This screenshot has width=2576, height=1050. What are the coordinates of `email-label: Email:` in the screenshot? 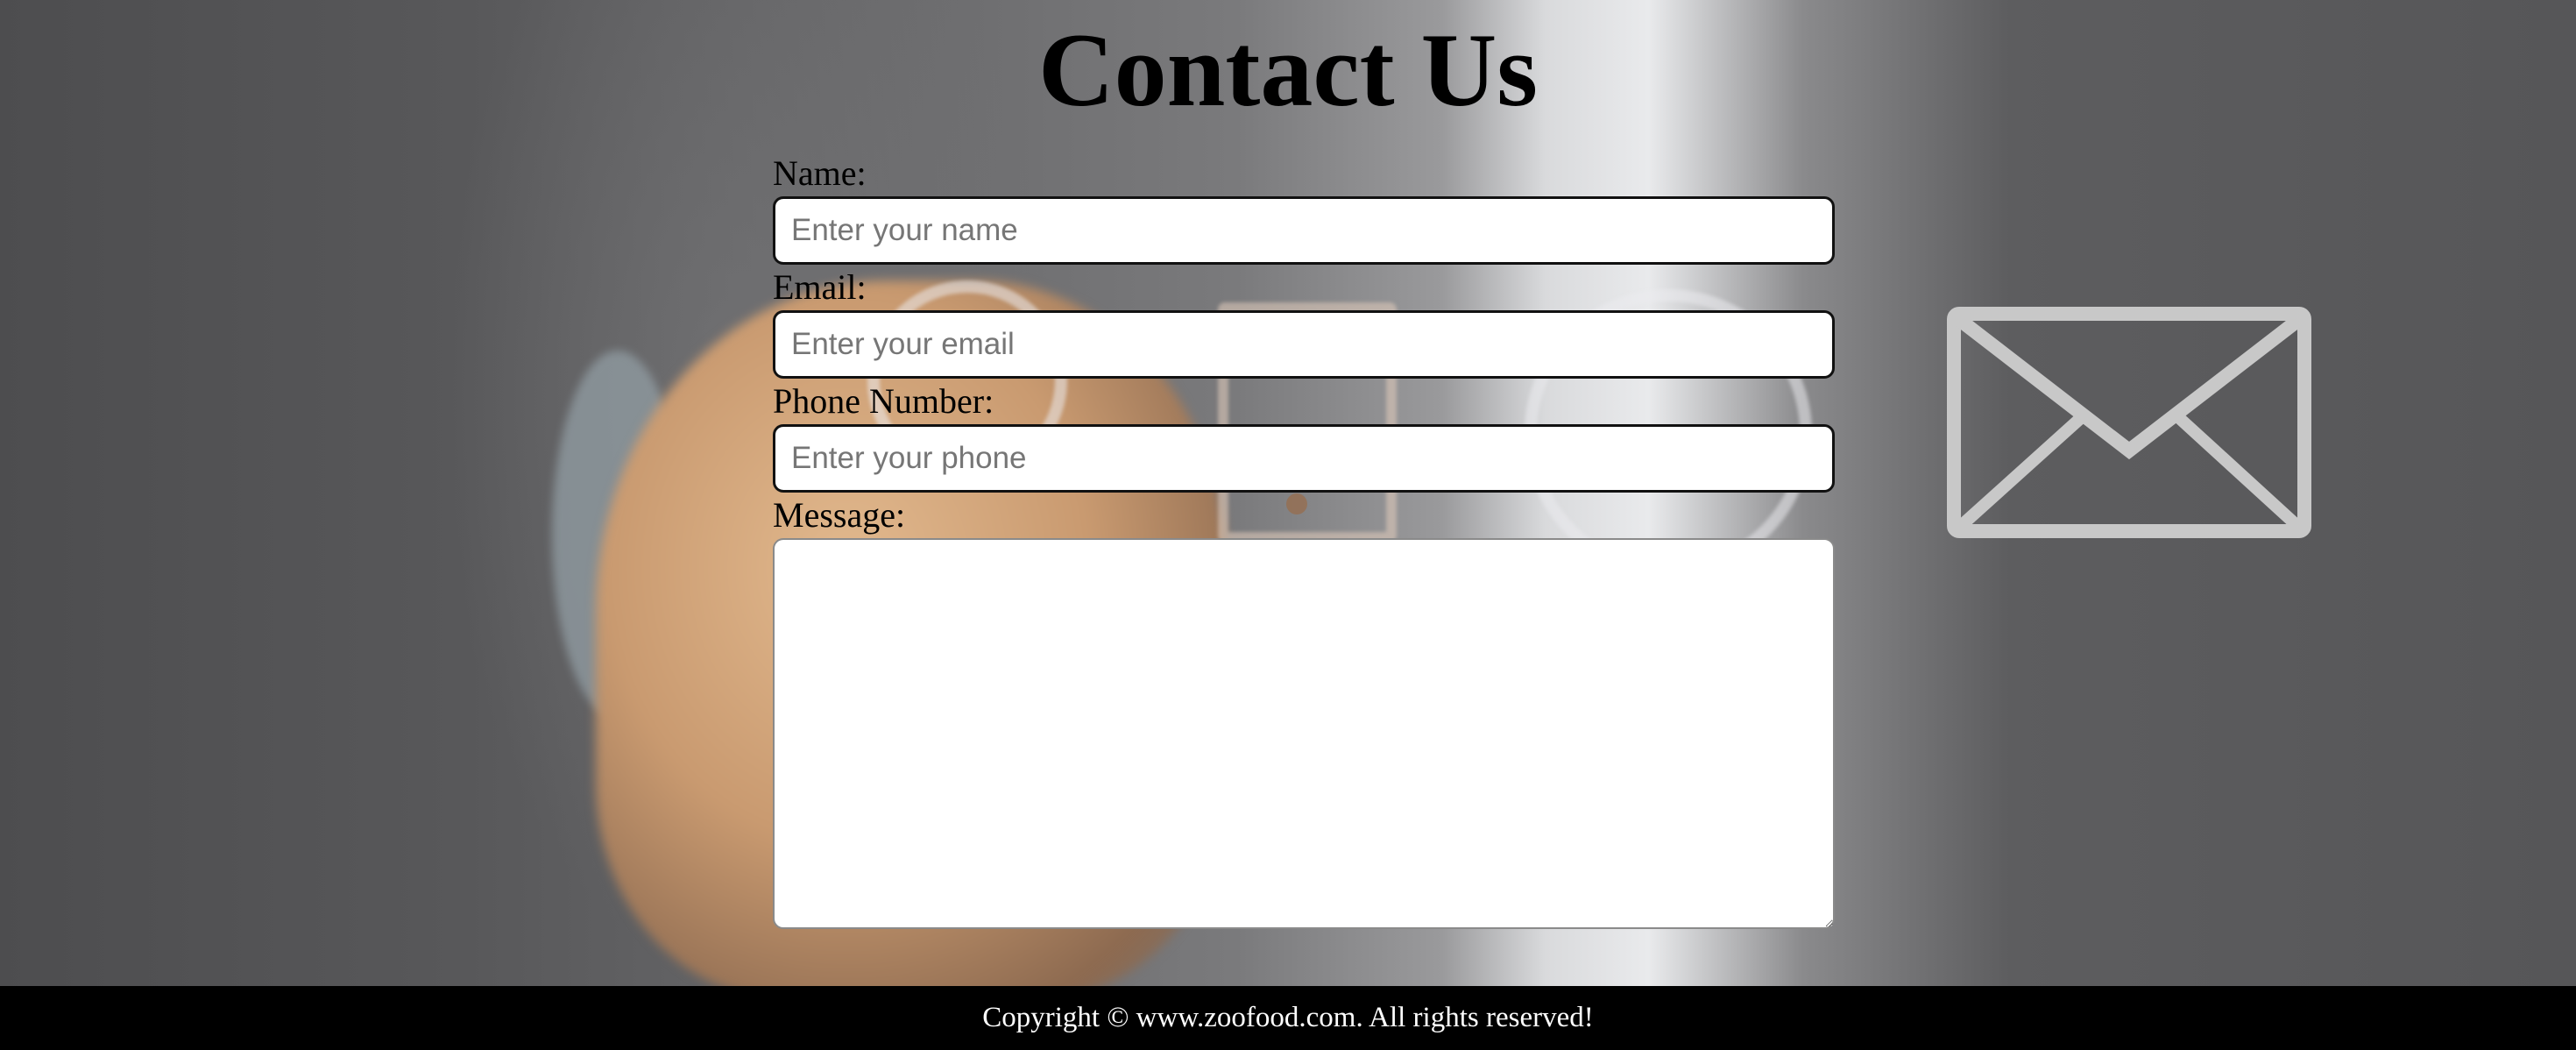 It's located at (820, 287).